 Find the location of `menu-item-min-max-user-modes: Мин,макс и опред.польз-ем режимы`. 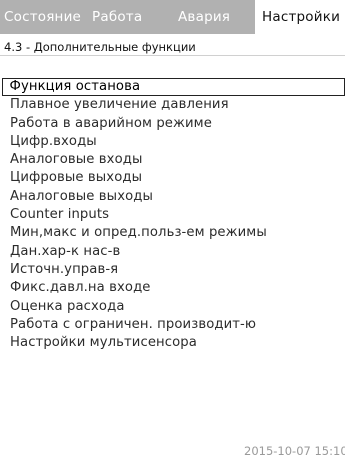

menu-item-min-max-user-modes: Мин,макс и опред.польз-ем режимы is located at coordinates (173, 233).